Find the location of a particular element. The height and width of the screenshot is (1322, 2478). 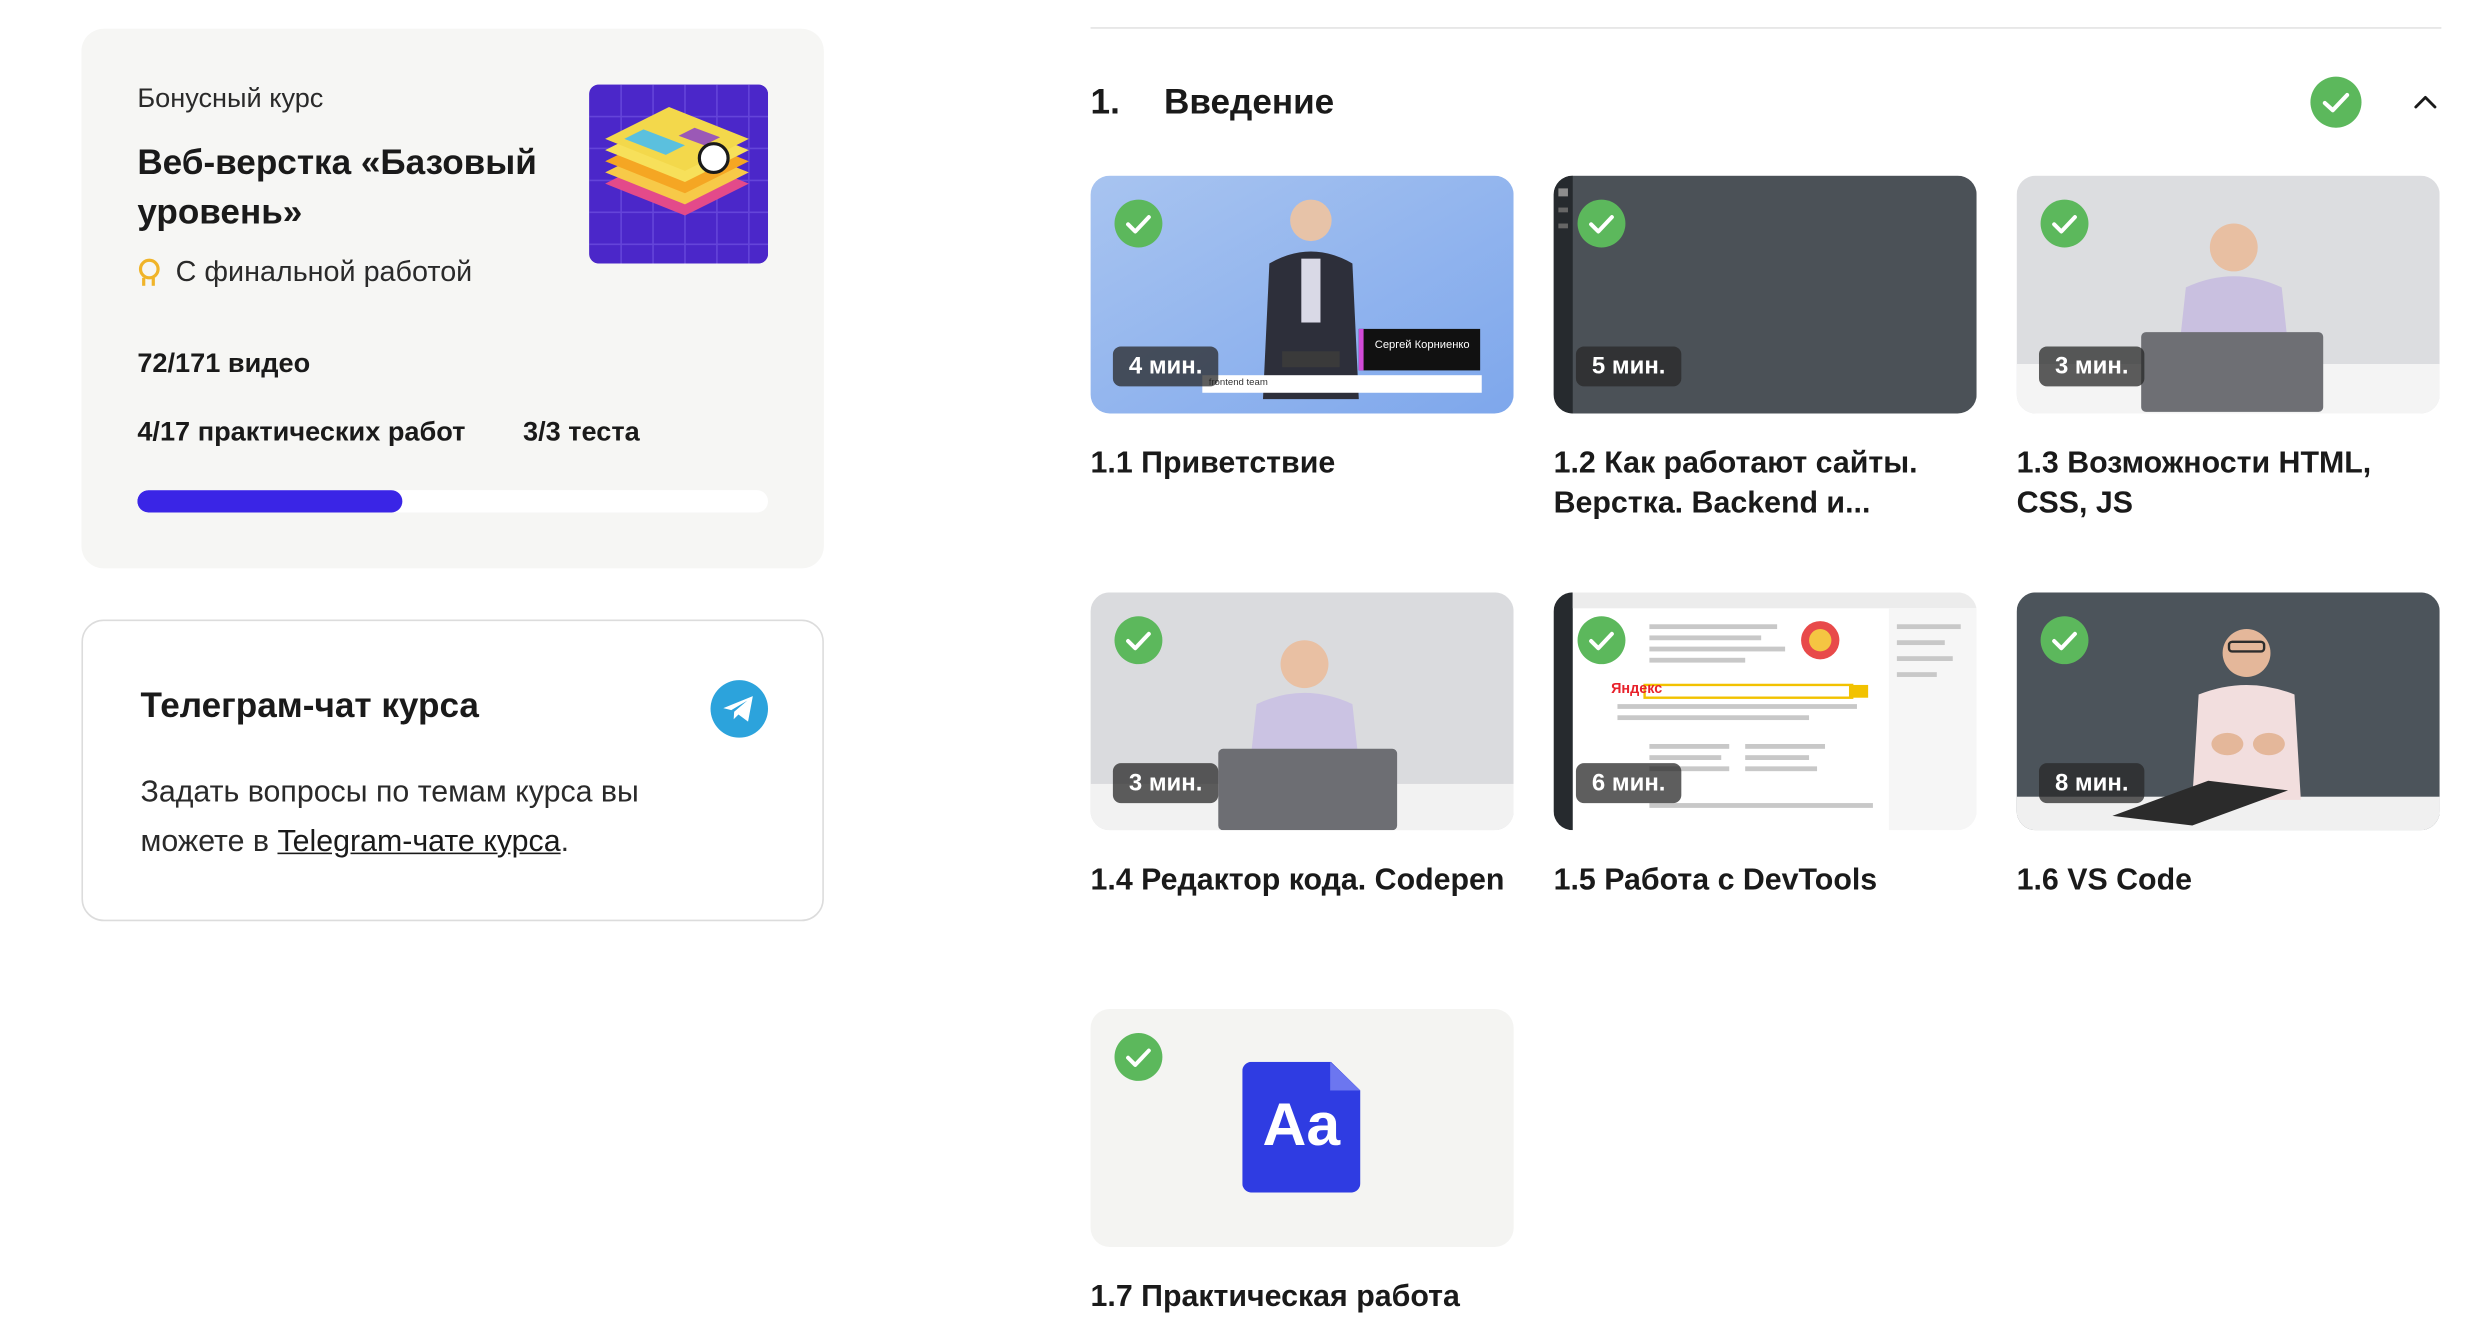

lesson-card-1-6: 8 мин. 1.6 VS Code is located at coordinates (2228, 746).